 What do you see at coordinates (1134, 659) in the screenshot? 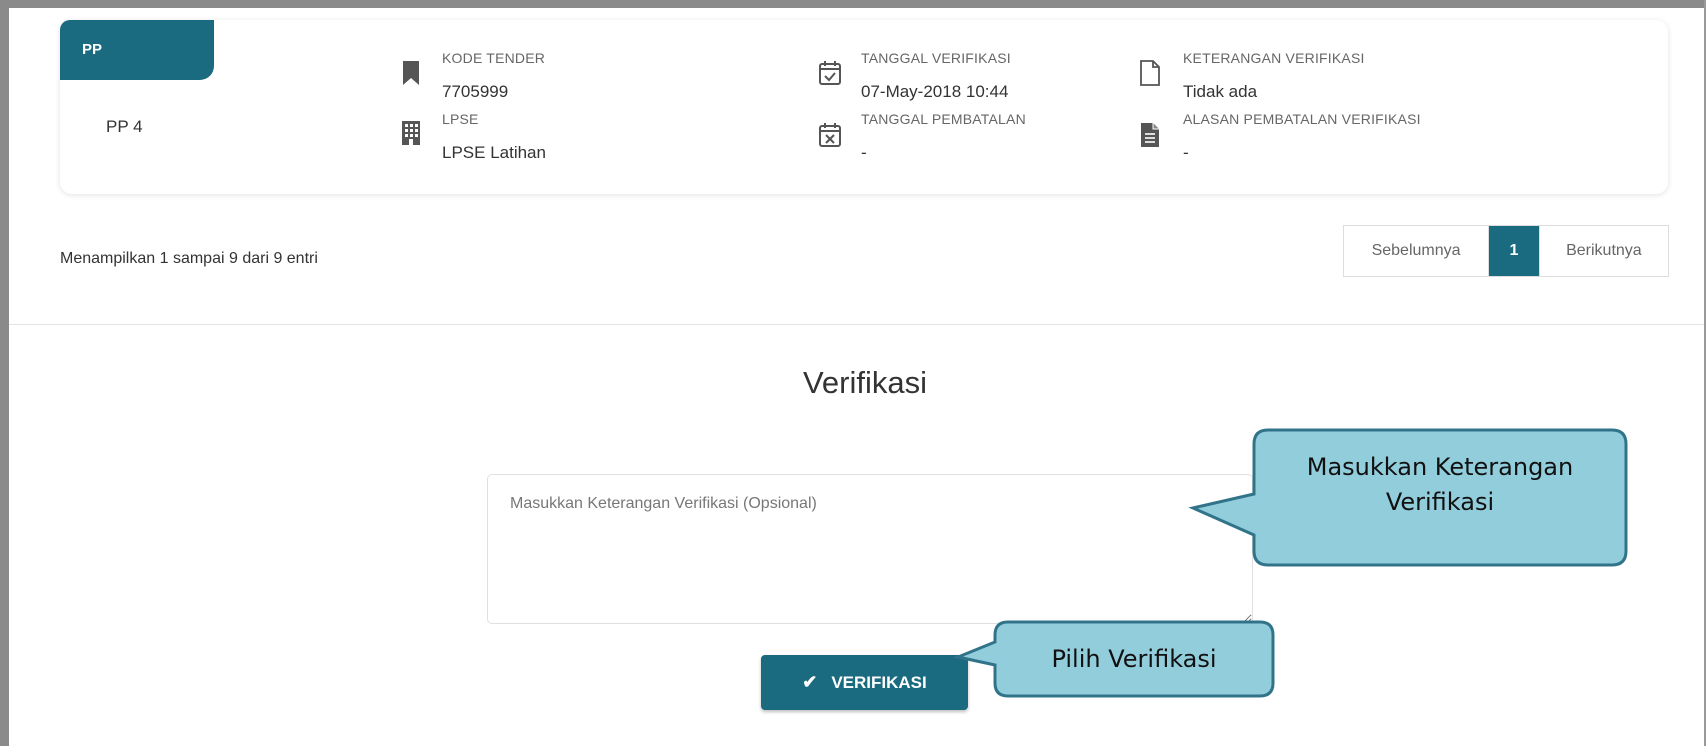
I see `callout-pilih-text: Pilih Verifikasi` at bounding box center [1134, 659].